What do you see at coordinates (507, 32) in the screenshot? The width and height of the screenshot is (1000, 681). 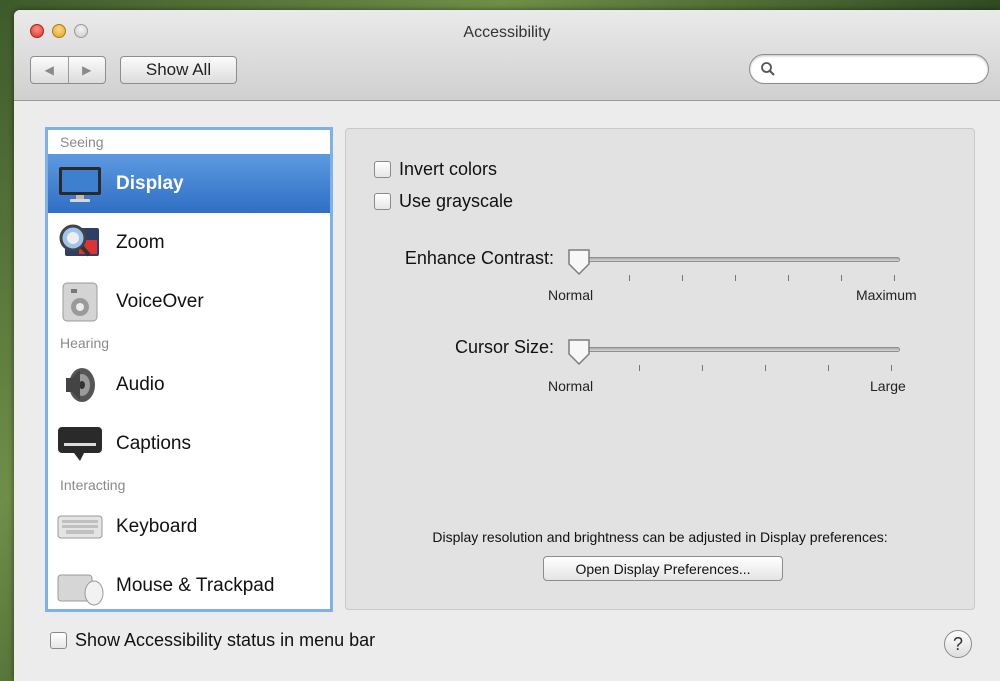 I see `window-title: Accessibility` at bounding box center [507, 32].